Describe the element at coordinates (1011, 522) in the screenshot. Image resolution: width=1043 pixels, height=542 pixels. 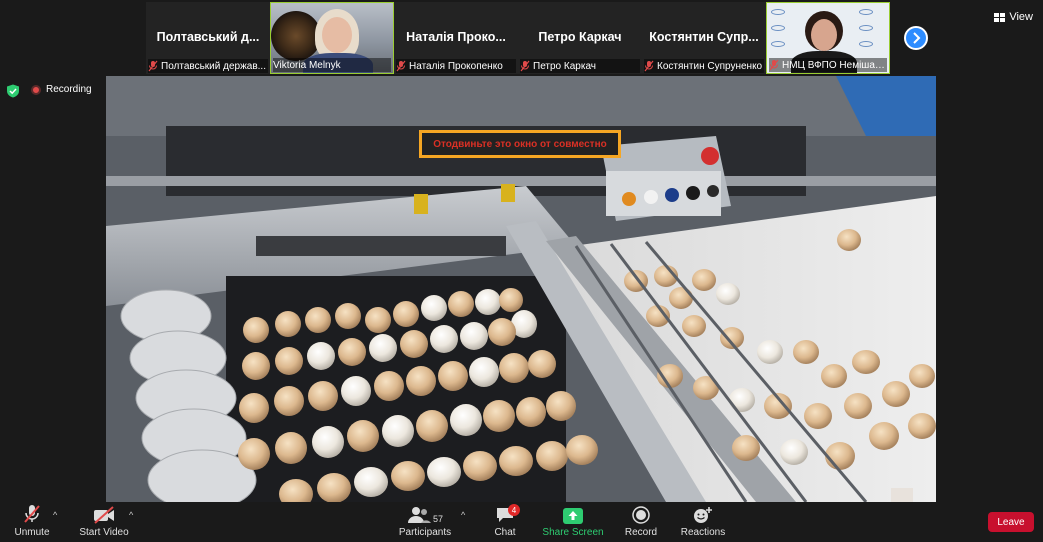
I see `leave-button: Leave` at that location.